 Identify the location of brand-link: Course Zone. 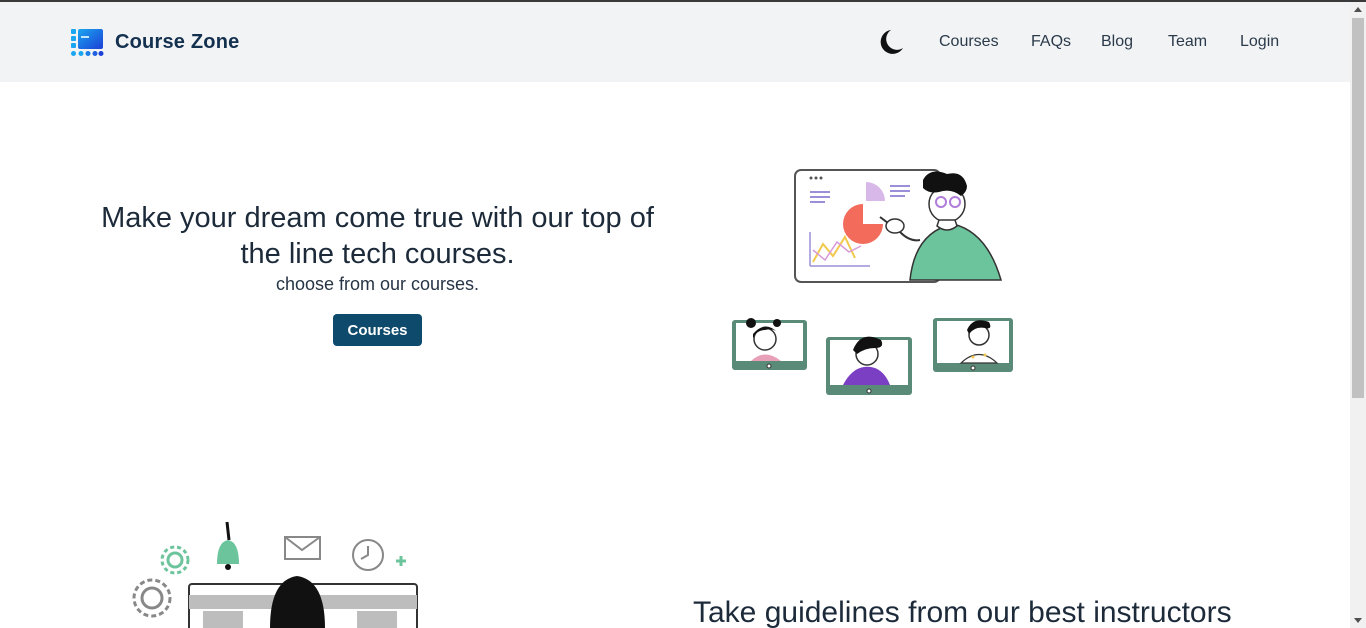
(154, 42).